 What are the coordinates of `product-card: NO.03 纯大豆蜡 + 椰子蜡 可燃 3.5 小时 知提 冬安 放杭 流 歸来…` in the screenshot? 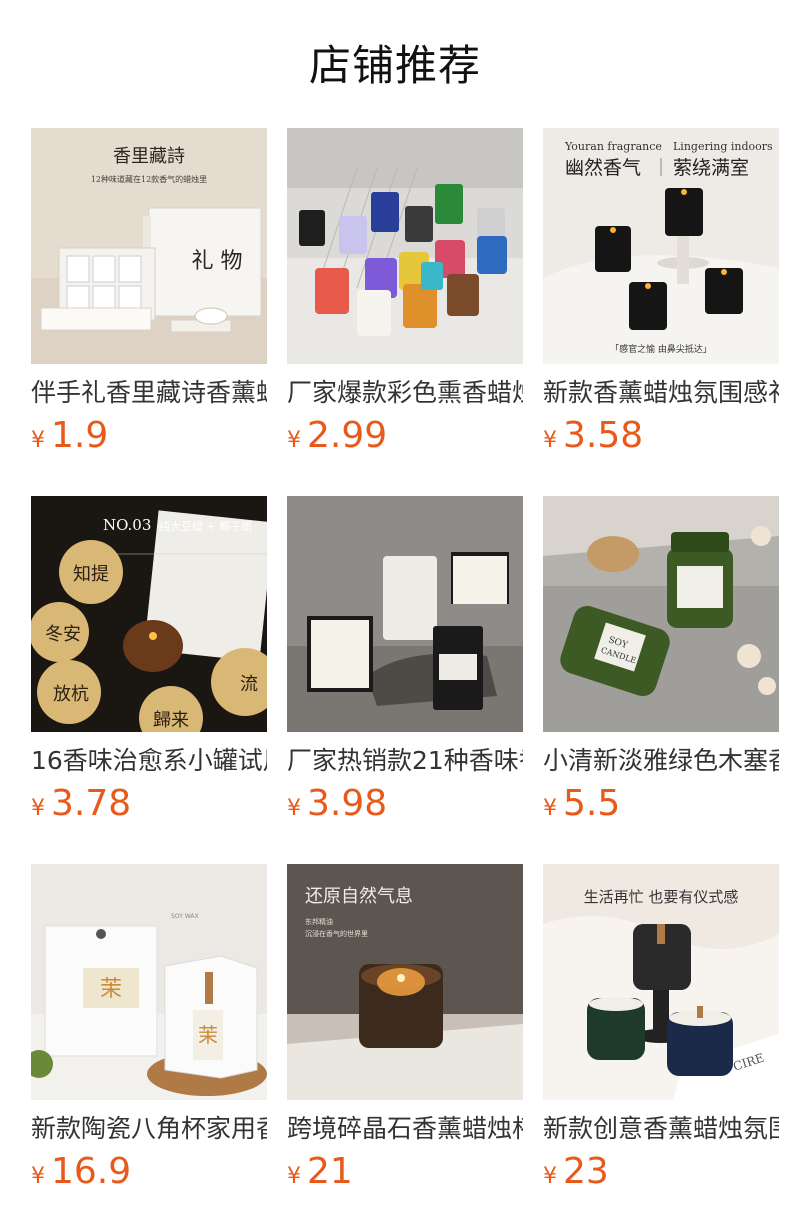 It's located at (149, 680).